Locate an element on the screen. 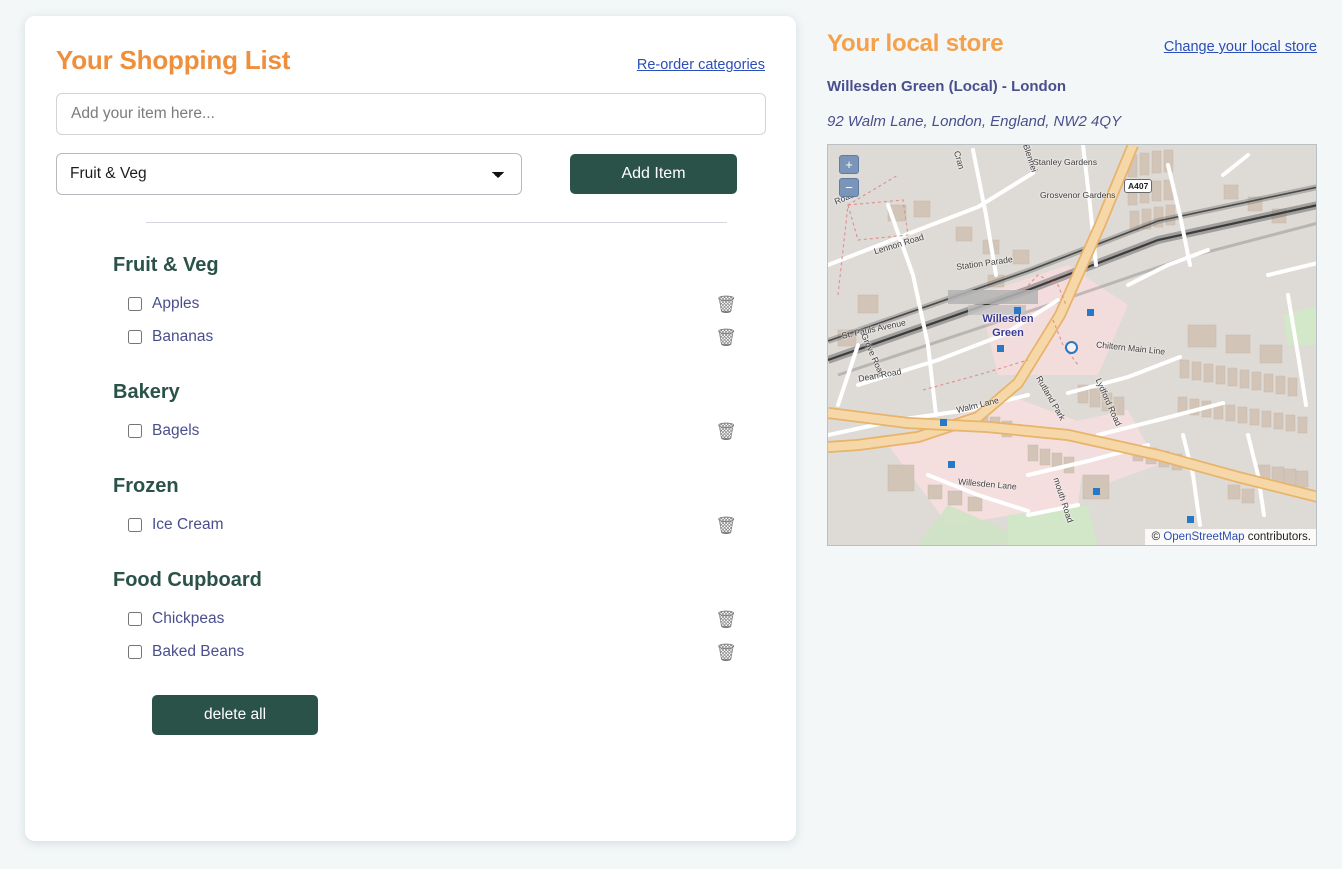  attribution-suffix: contributors. is located at coordinates (1279, 537).